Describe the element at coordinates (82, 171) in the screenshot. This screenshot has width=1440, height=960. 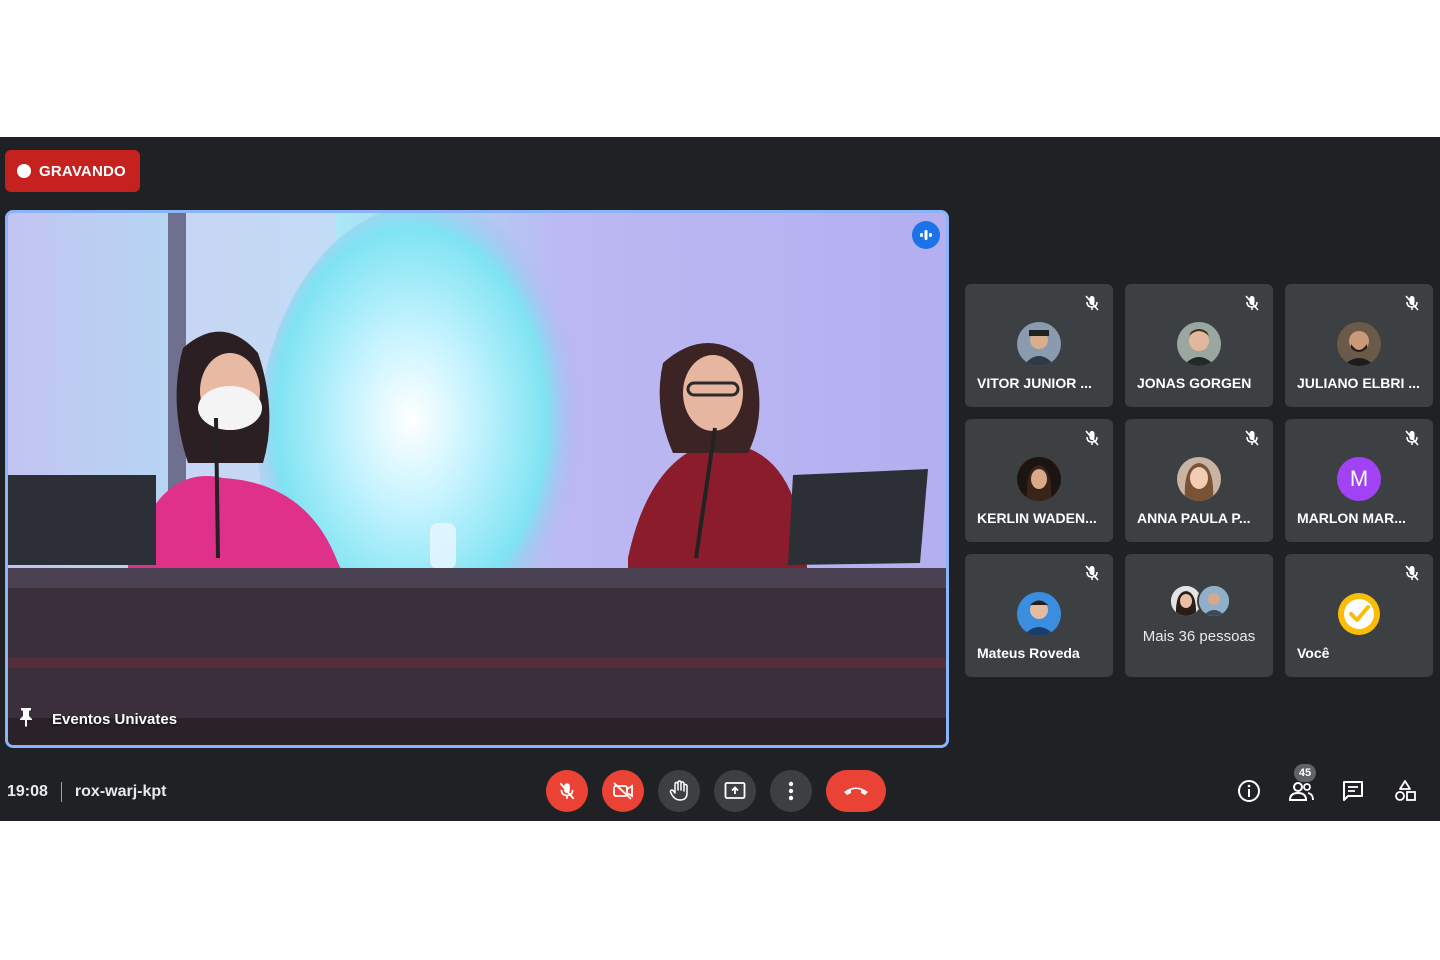
I see `recording-label: GRAVANDO` at that location.